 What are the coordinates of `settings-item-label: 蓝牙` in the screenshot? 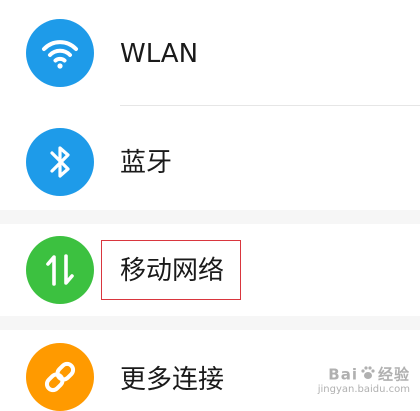 It's located at (146, 163).